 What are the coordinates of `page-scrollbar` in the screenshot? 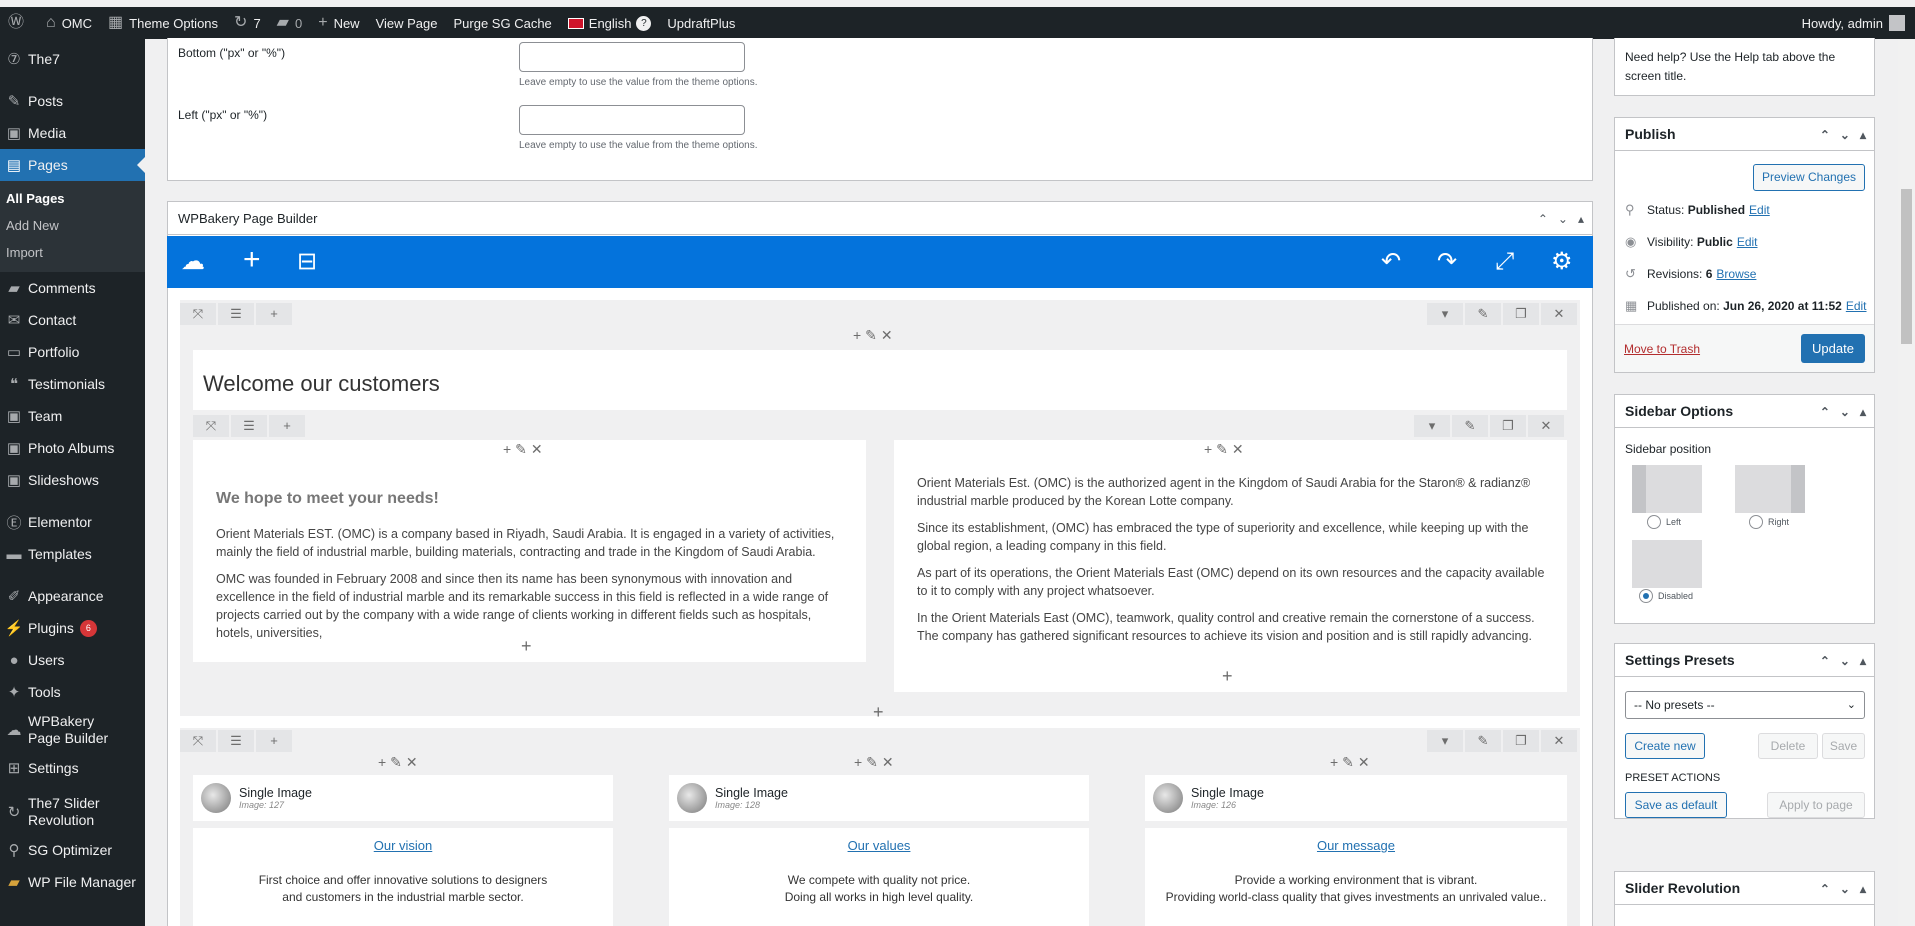 It's located at (1906, 482).